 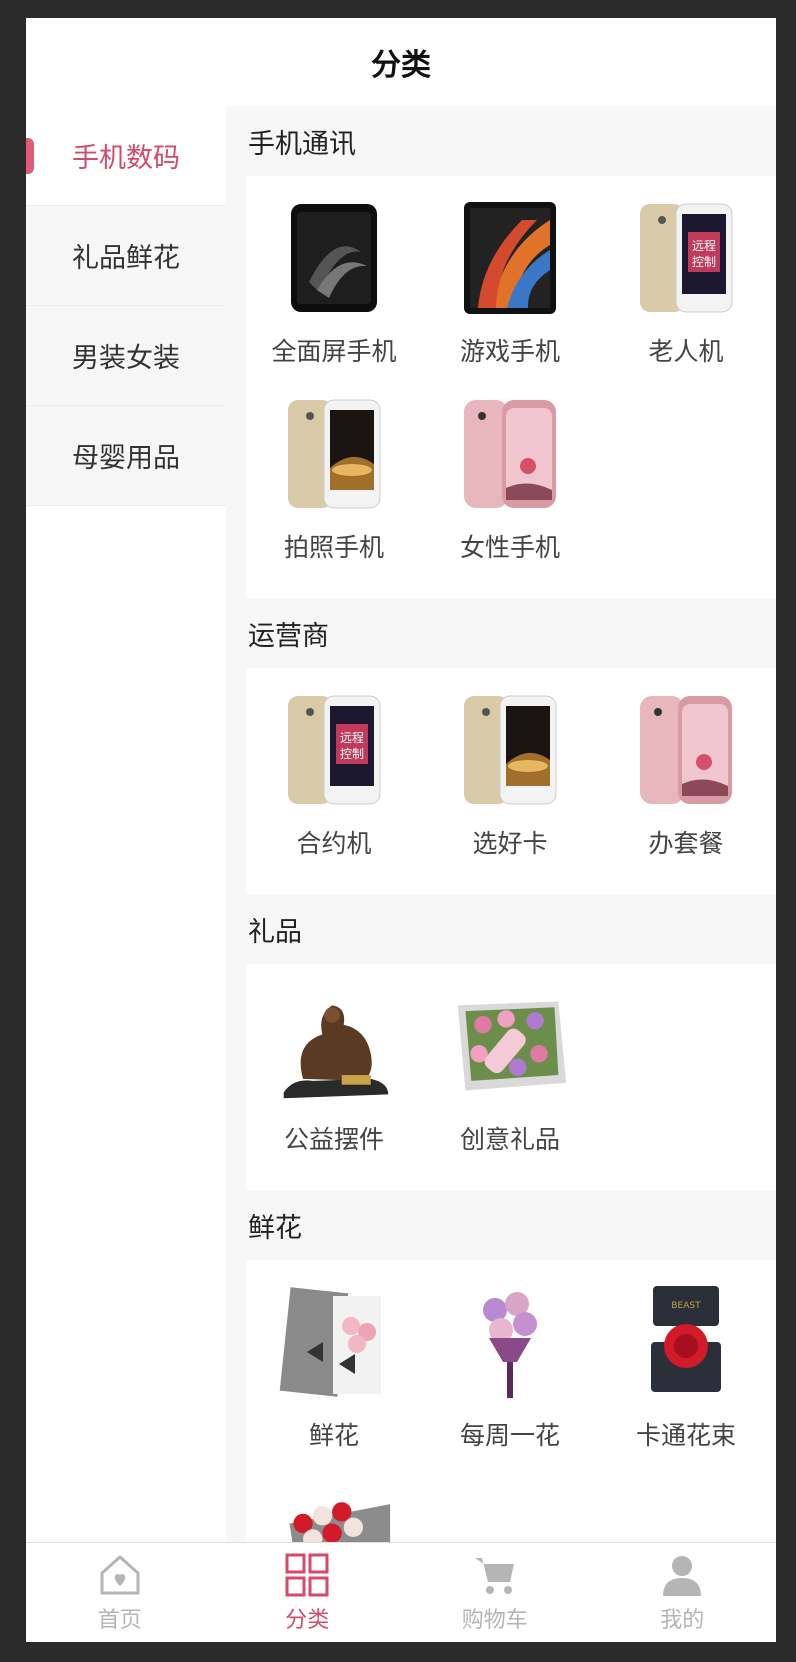 I want to click on bottom-tab-bar: 首页 分类 购物车 我的, so click(x=401, y=1592).